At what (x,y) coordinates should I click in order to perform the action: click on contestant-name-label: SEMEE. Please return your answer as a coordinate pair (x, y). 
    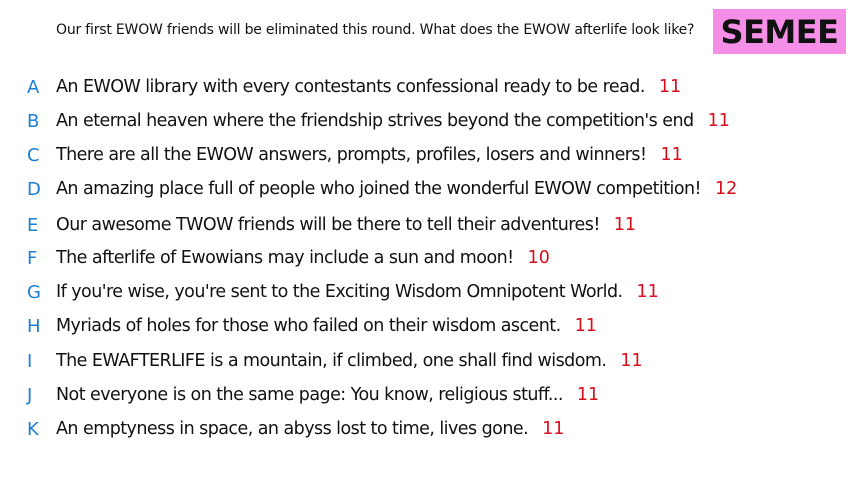
    Looking at the image, I should click on (779, 31).